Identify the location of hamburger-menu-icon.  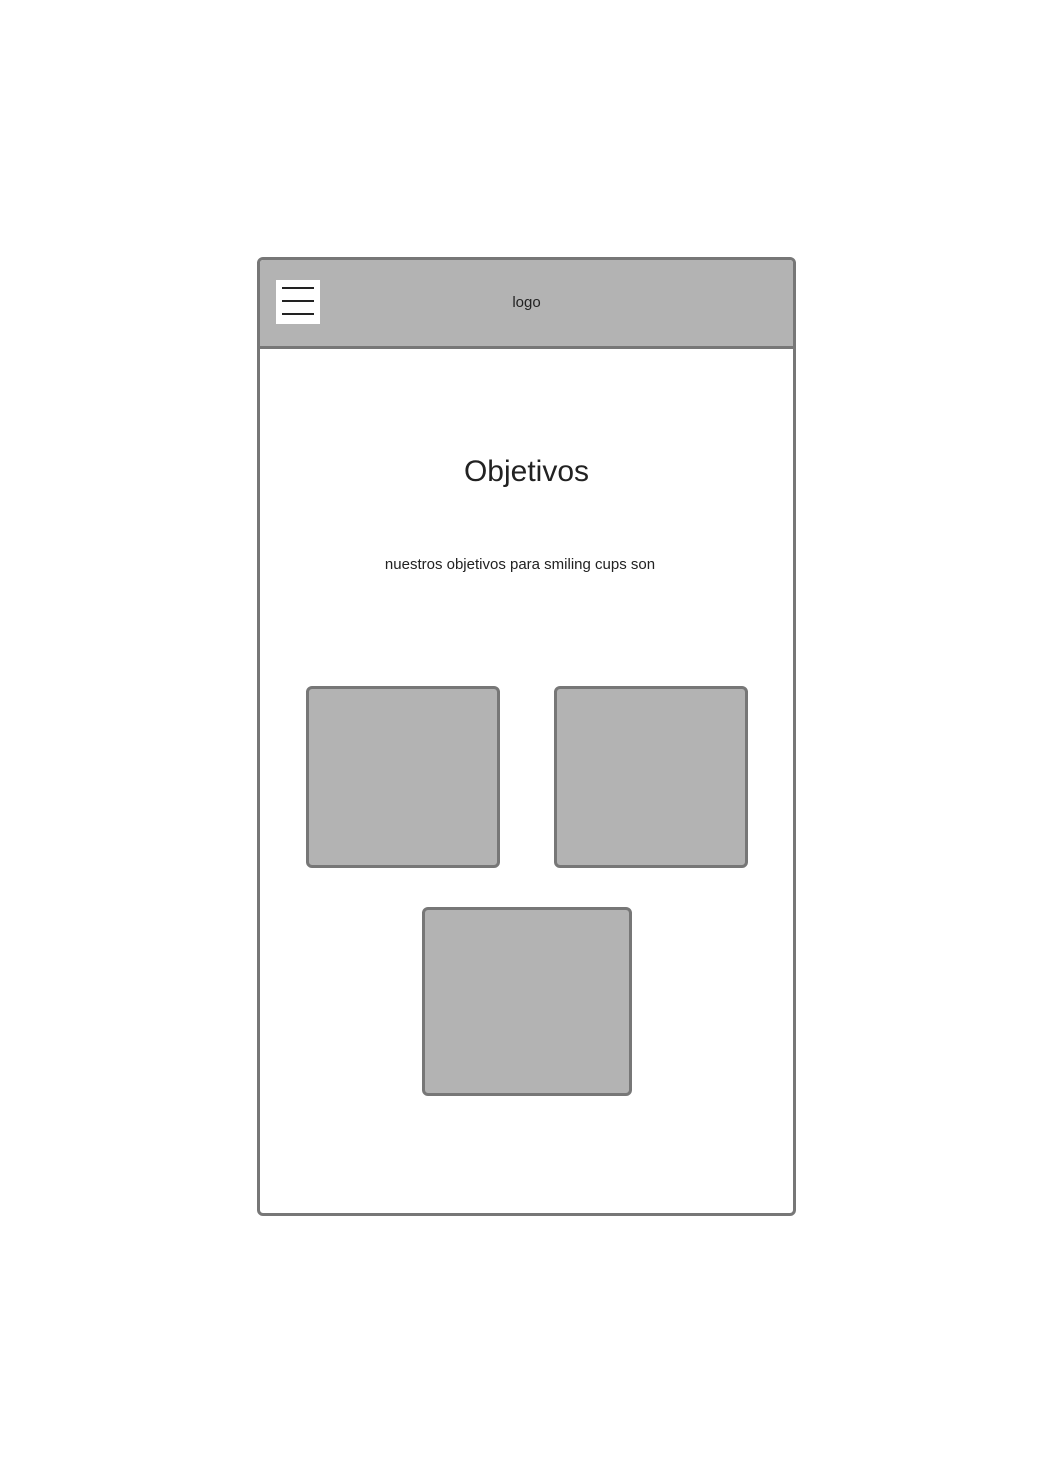
(298, 288).